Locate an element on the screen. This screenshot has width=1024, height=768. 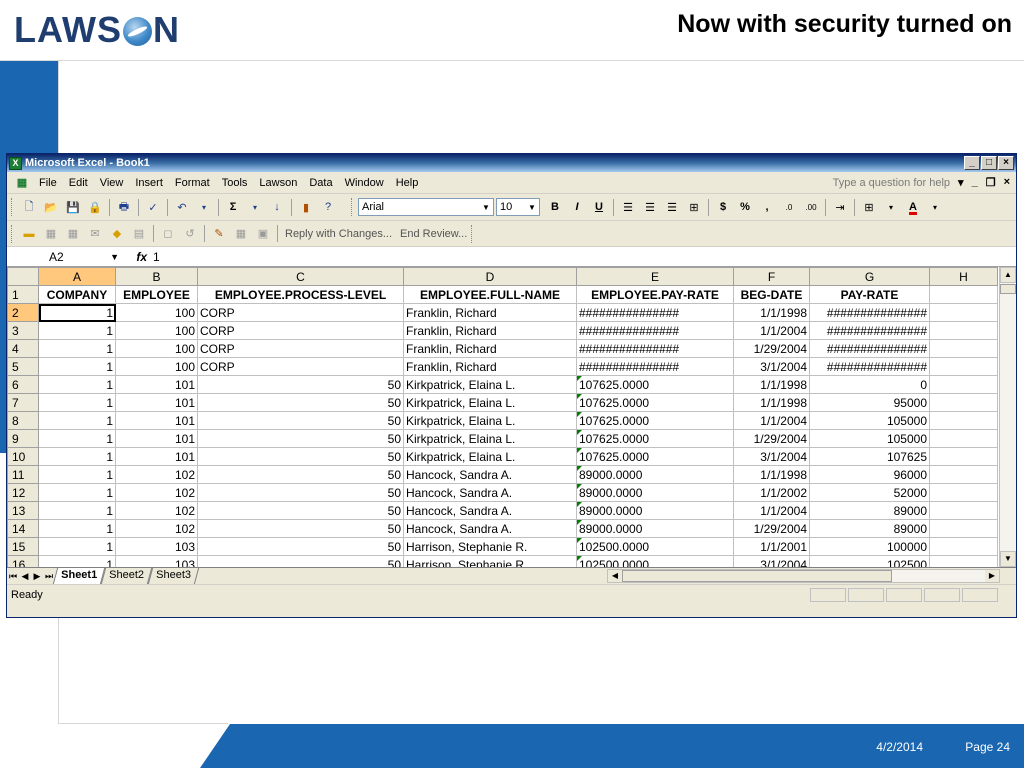
increase-decimal-icon: .0 is located at coordinates (789, 207).